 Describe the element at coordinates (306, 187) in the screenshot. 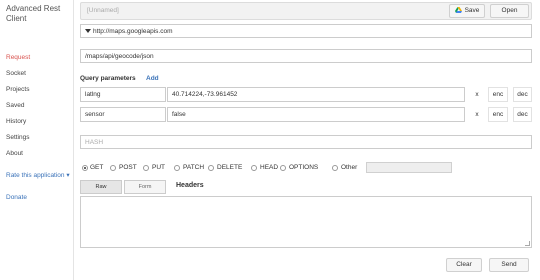

I see `payload-tabs: Raw Form Headers` at that location.